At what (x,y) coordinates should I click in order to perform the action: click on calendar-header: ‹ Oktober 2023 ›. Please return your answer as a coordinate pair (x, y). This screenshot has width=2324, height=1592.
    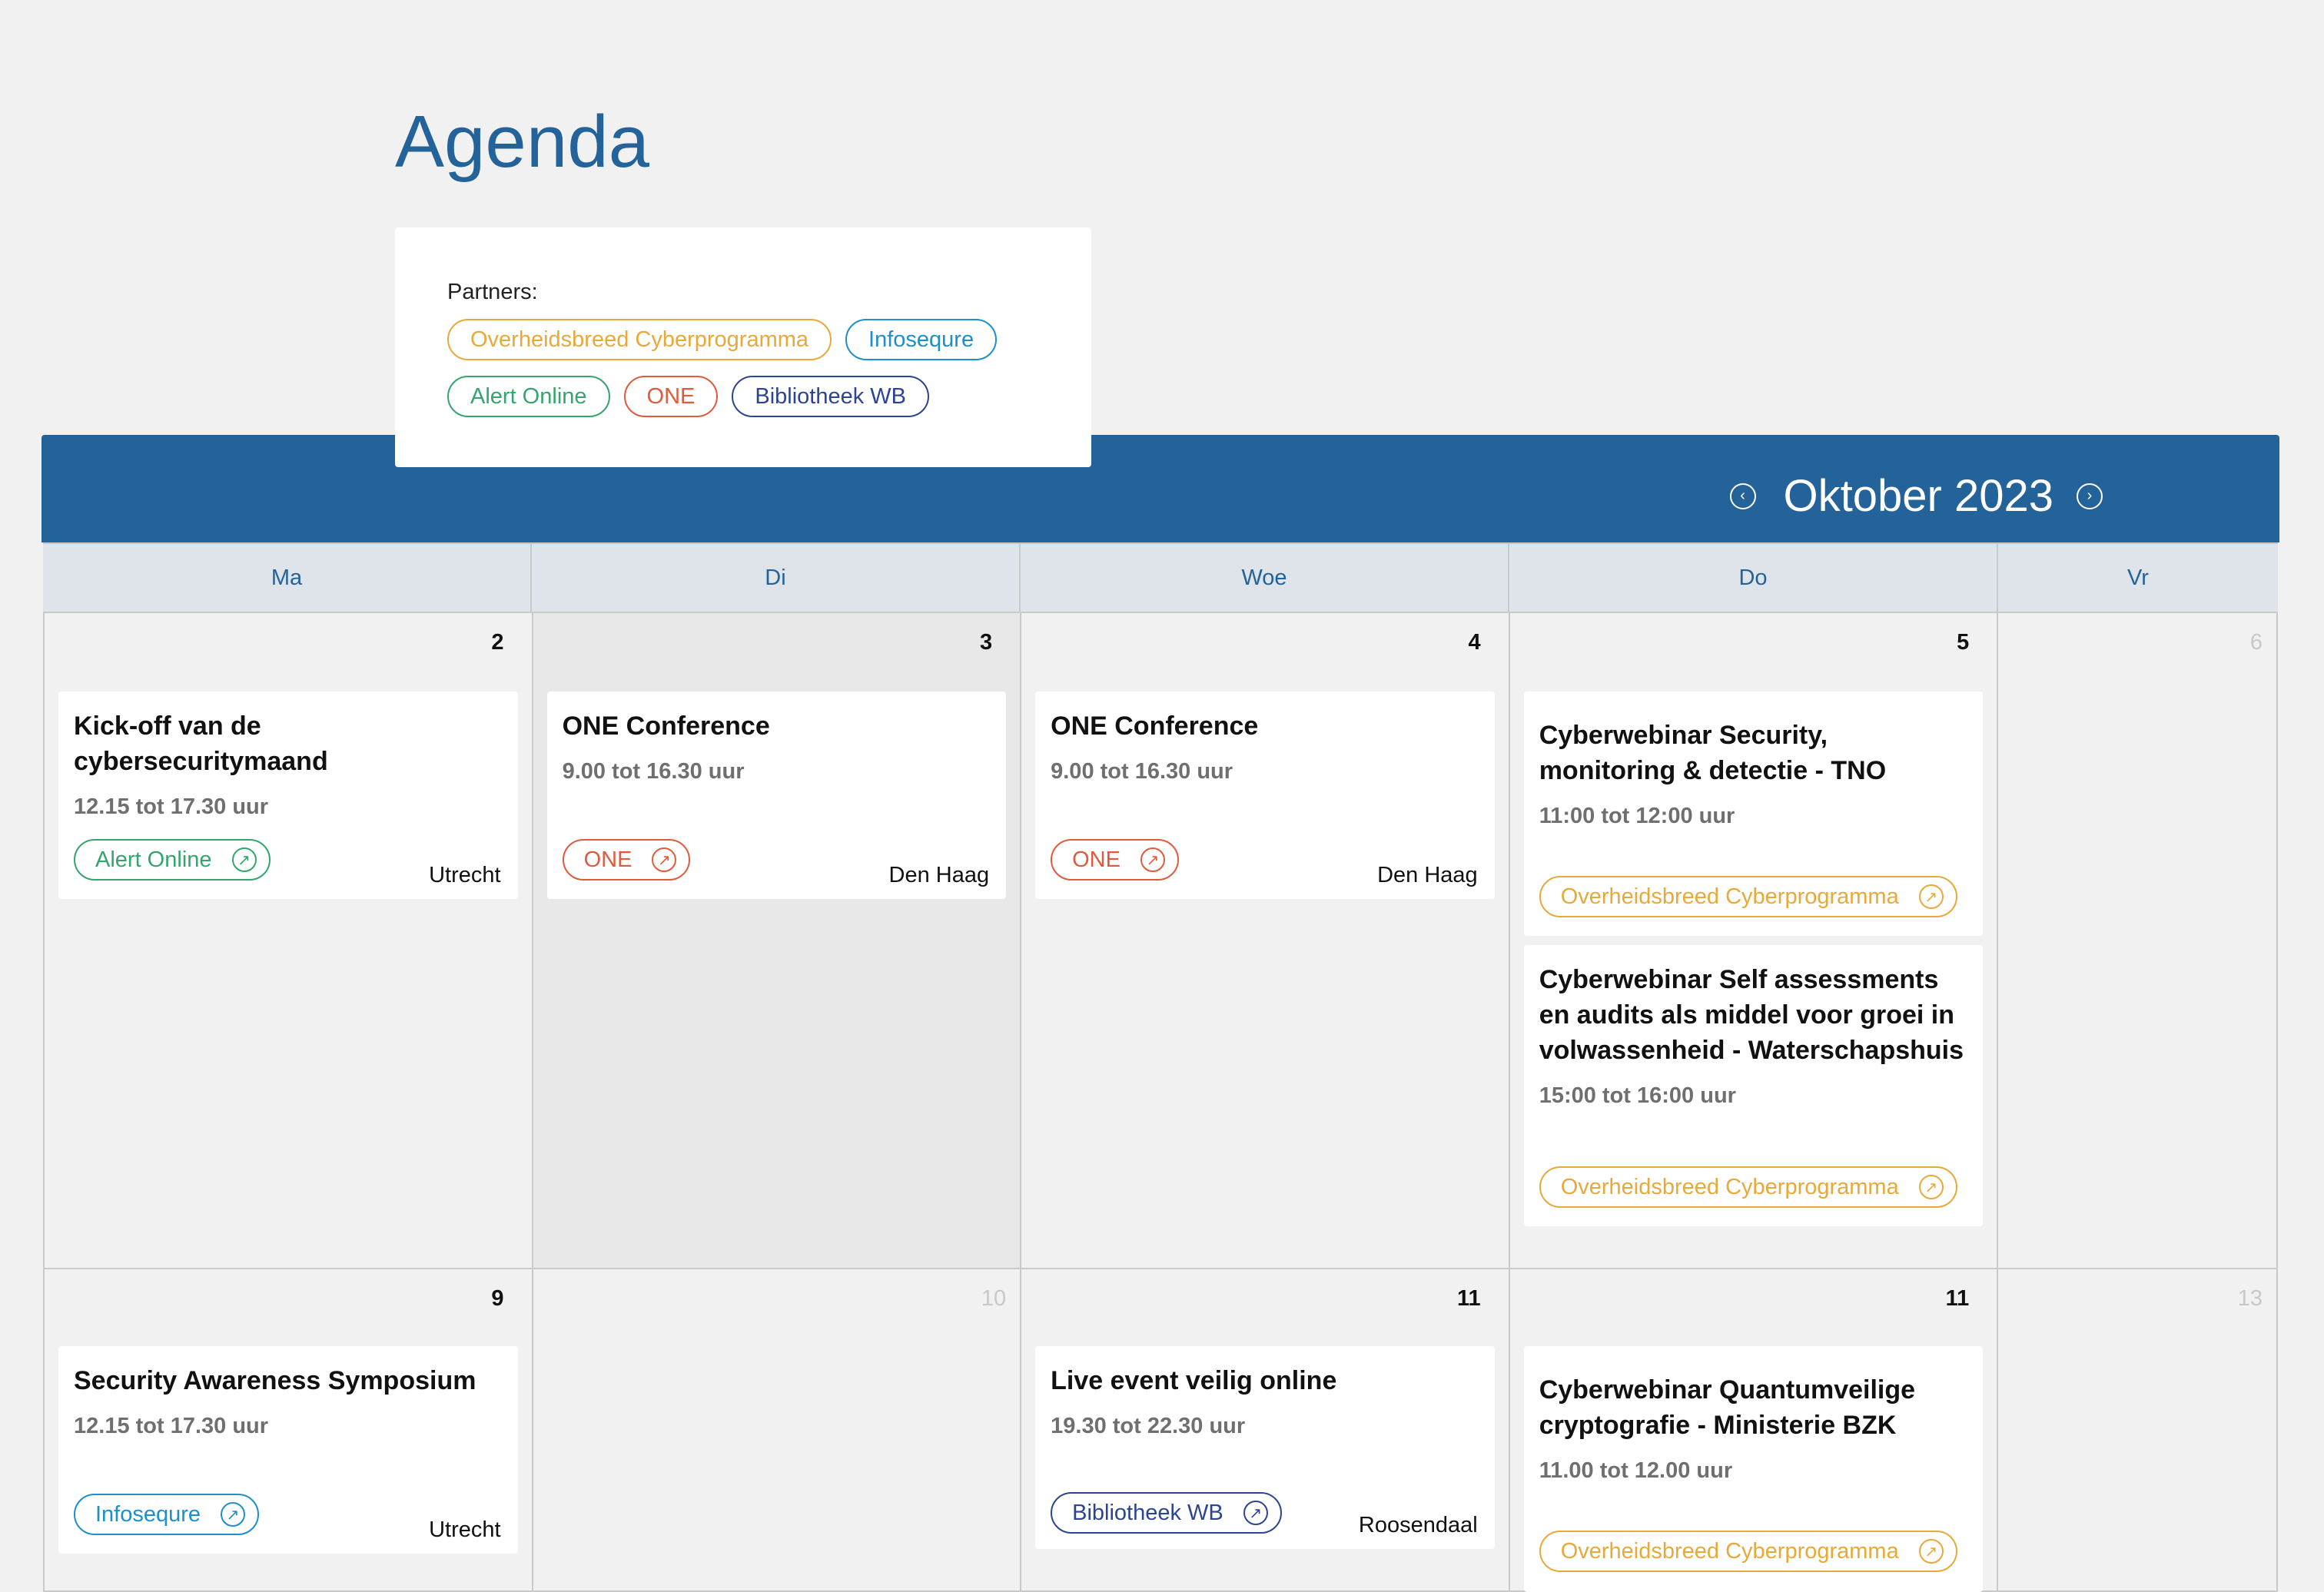
    Looking at the image, I should click on (1160, 488).